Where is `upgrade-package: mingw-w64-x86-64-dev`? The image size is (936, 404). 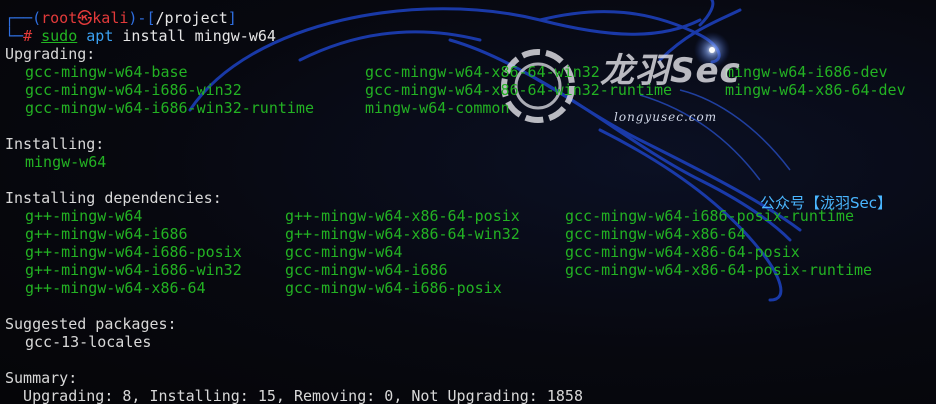 upgrade-package: mingw-w64-x86-64-dev is located at coordinates (815, 90).